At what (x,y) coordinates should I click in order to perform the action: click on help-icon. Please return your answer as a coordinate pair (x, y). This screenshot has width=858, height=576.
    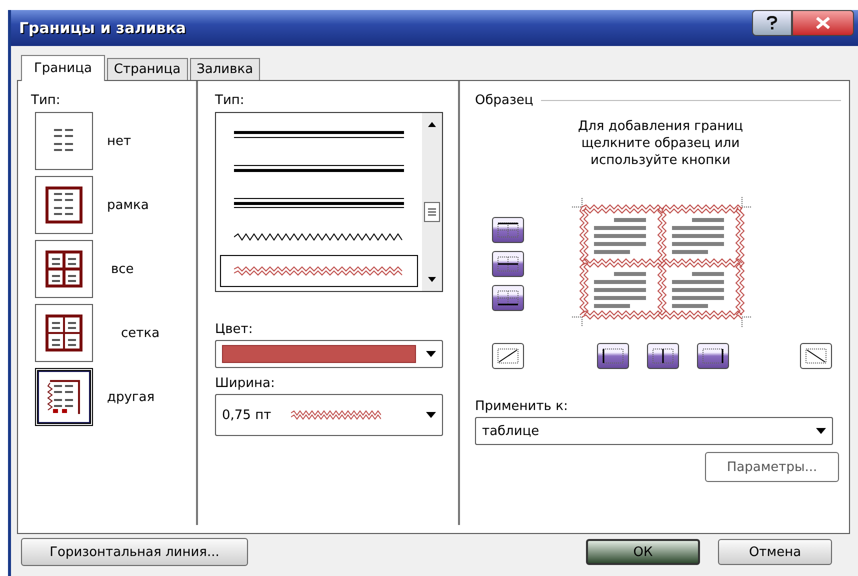
    Looking at the image, I should click on (772, 23).